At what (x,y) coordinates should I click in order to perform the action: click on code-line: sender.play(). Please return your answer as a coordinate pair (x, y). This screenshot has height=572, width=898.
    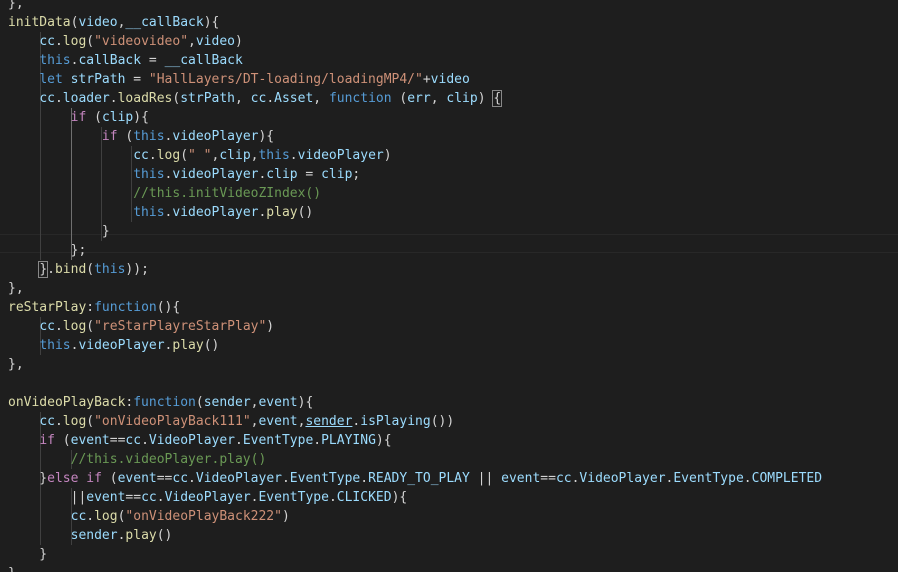
    Looking at the image, I should click on (90, 535).